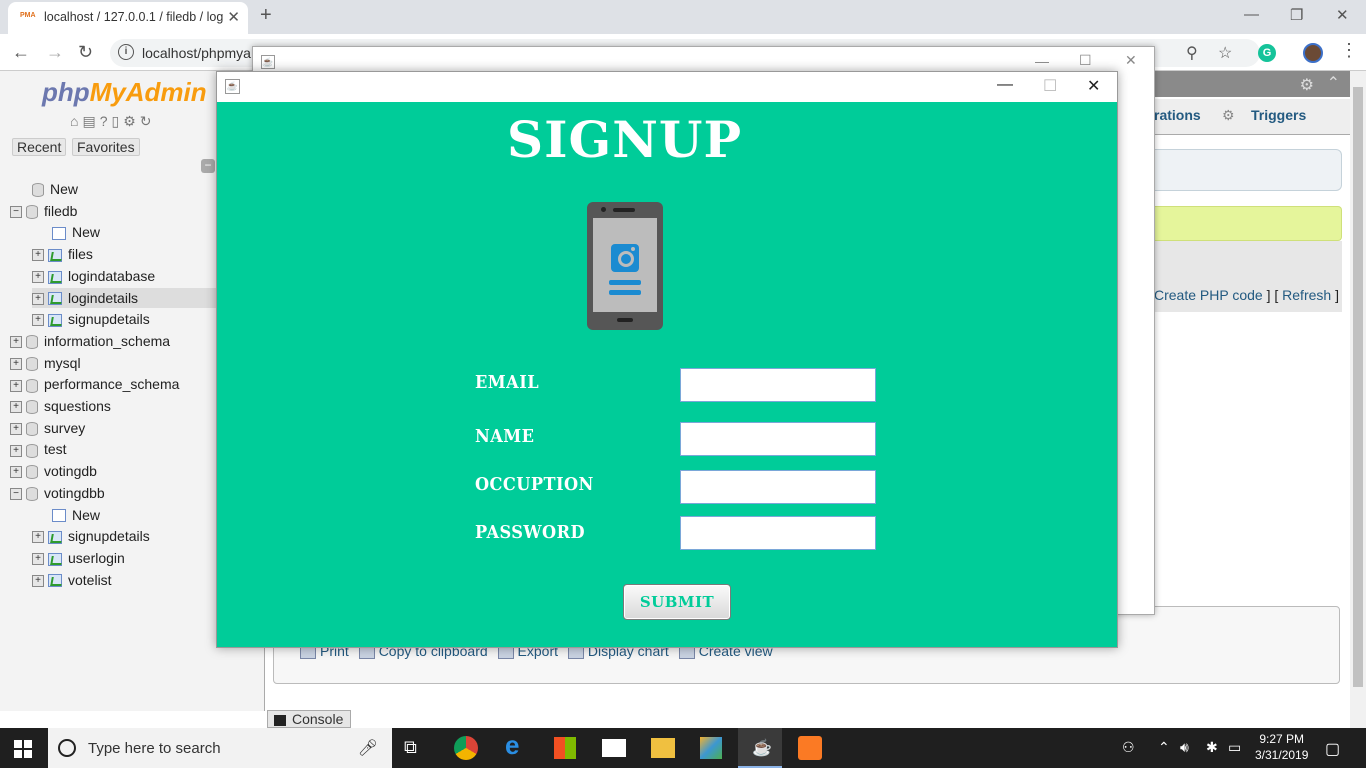  What do you see at coordinates (94, 384) in the screenshot?
I see `tree-item: + performance_schema` at bounding box center [94, 384].